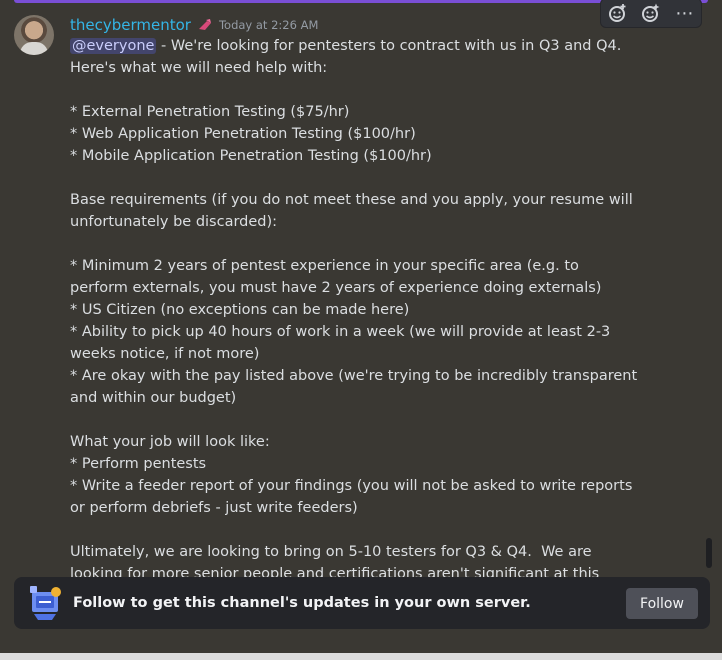  I want to click on scrollbar-thumb, so click(709, 553).